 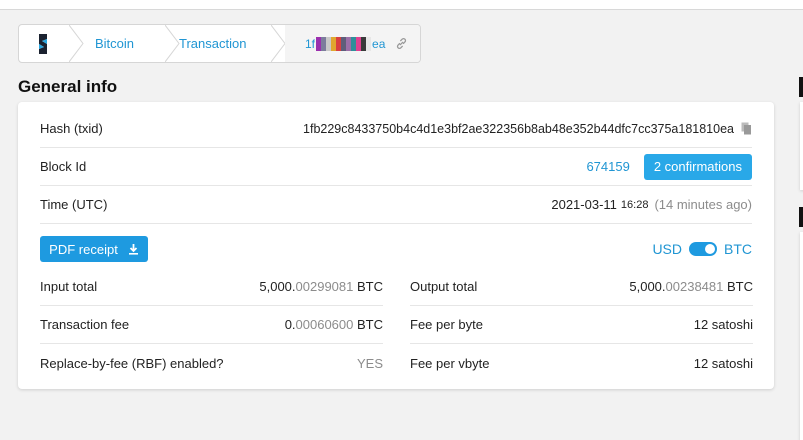 I want to click on rbf-value: YES, so click(x=369, y=363).